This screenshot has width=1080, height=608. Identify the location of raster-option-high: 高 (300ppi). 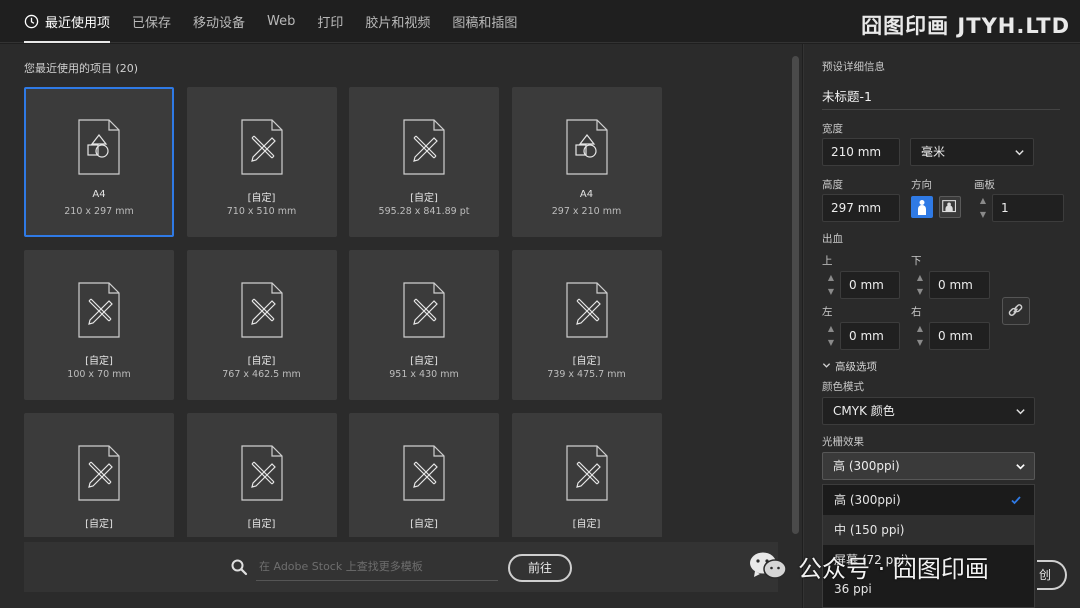
(928, 500).